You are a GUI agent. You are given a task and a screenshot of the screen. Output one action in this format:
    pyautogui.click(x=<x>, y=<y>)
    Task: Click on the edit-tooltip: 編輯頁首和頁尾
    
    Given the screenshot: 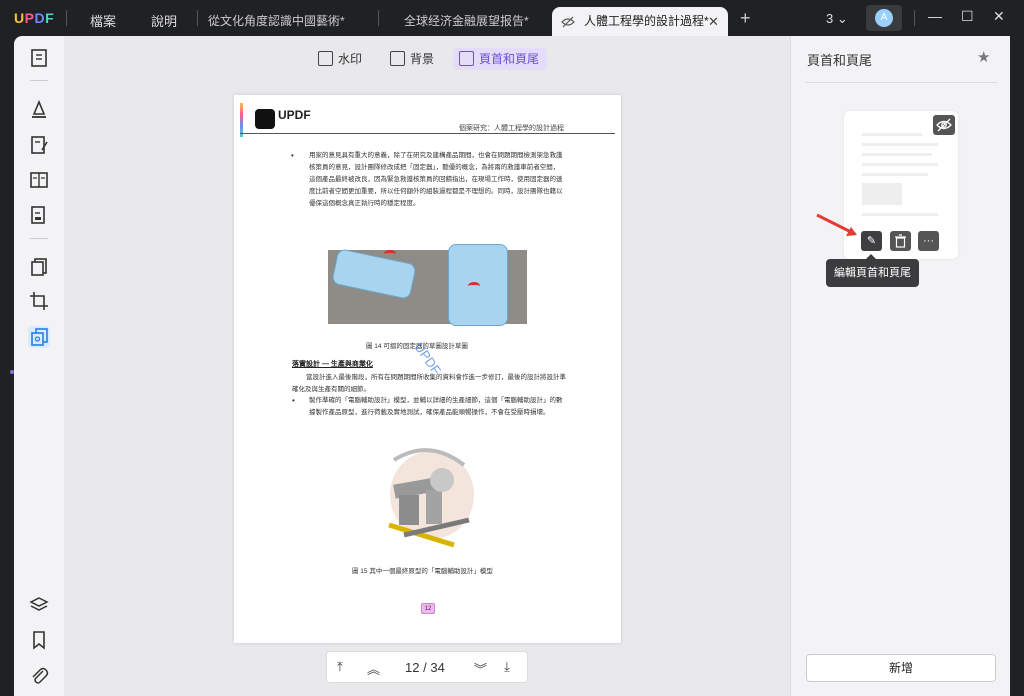 What is the action you would take?
    pyautogui.click(x=872, y=270)
    